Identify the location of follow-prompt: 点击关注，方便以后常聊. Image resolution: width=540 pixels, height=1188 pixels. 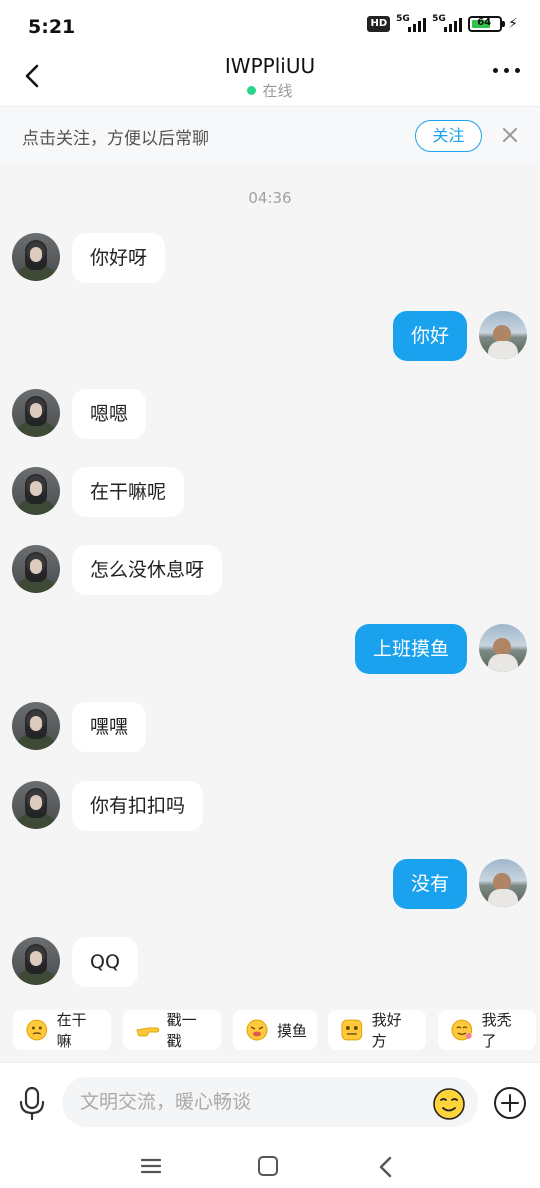
(115, 139).